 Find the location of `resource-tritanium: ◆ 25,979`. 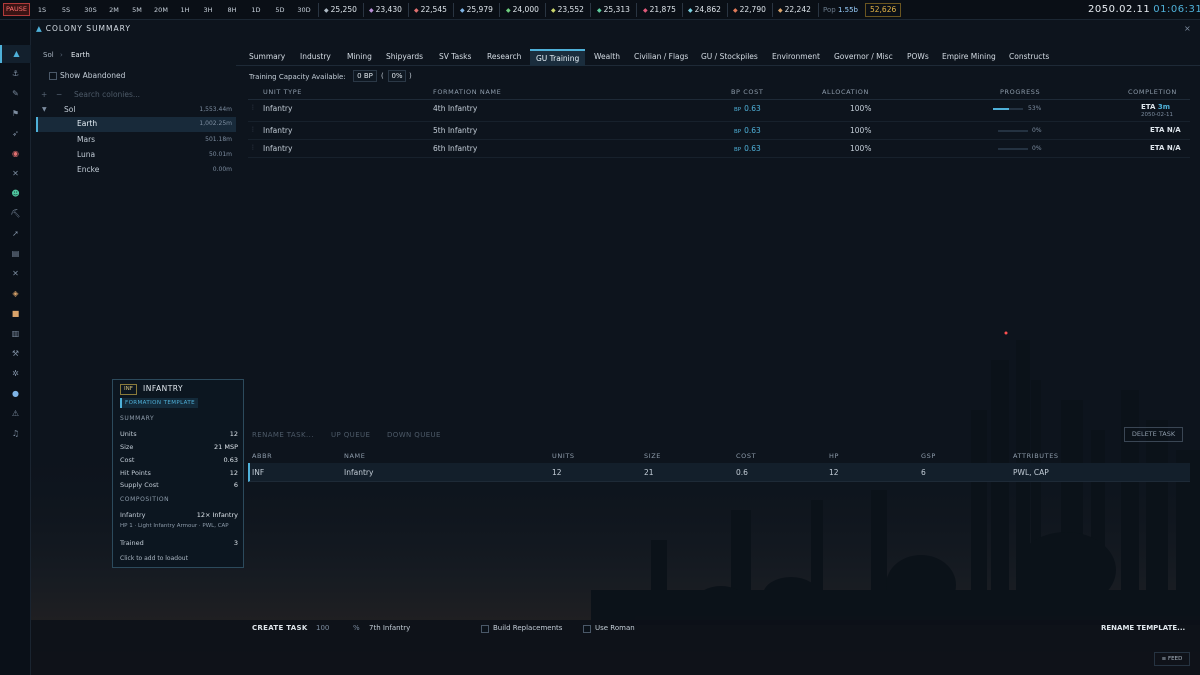

resource-tritanium: ◆ 25,979 is located at coordinates (476, 9).